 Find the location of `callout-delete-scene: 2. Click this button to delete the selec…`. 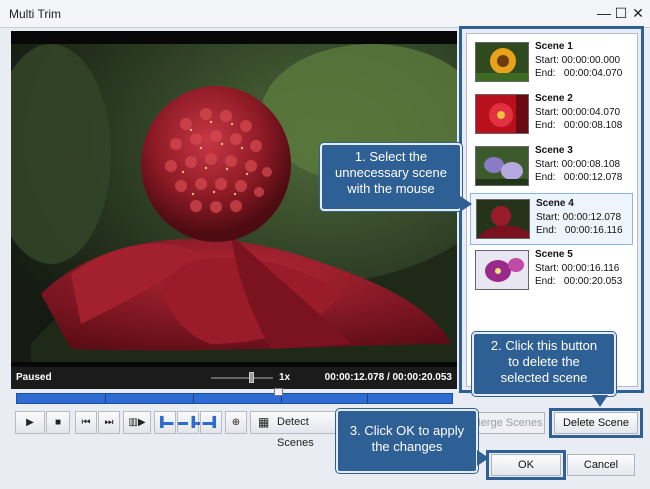

callout-delete-scene: 2. Click this button to delete the selec… is located at coordinates (544, 364).